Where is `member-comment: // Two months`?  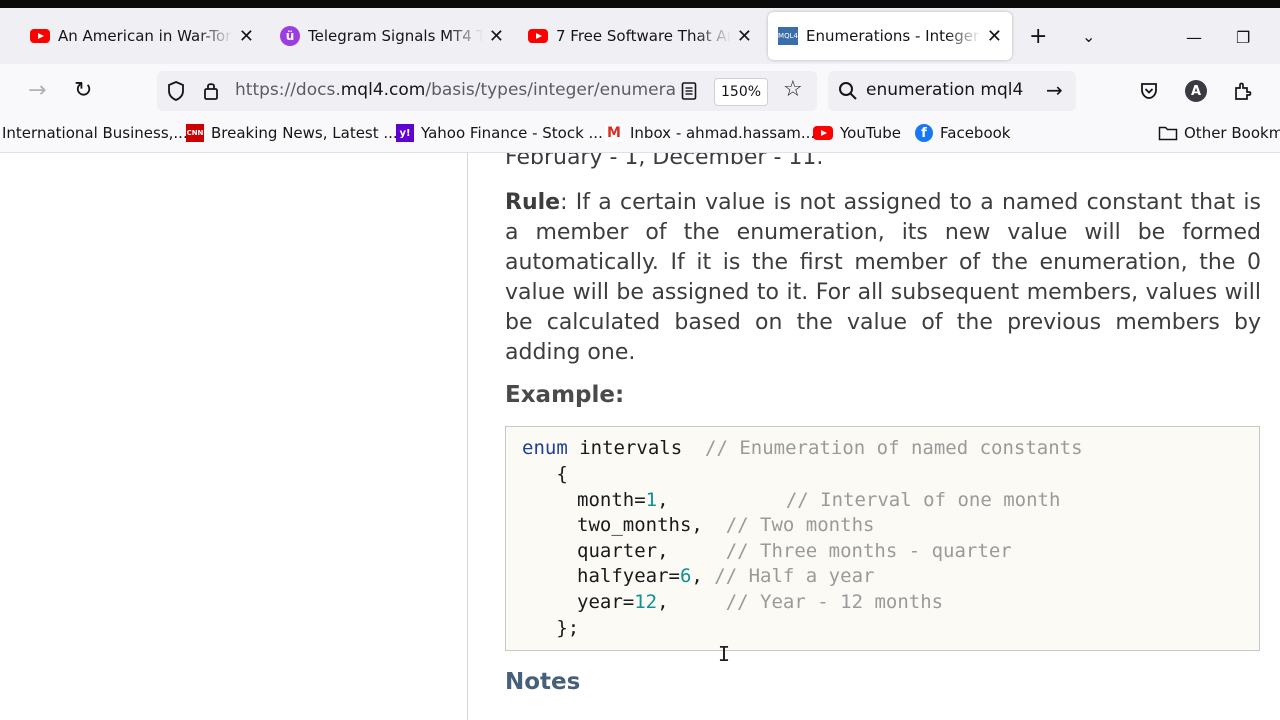
member-comment: // Two months is located at coordinates (800, 525).